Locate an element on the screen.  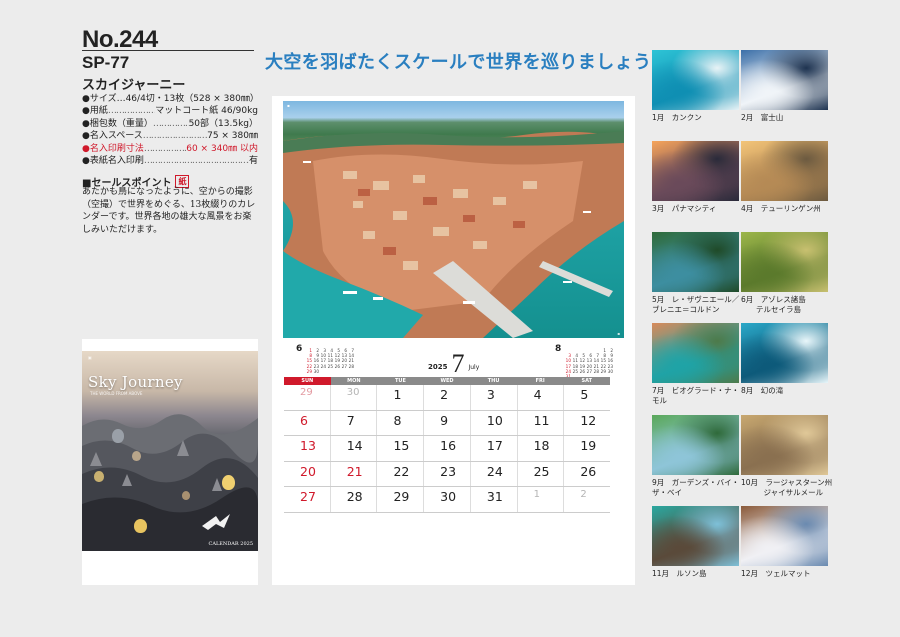
calendar-day: 7 is located at coordinates (353, 423).